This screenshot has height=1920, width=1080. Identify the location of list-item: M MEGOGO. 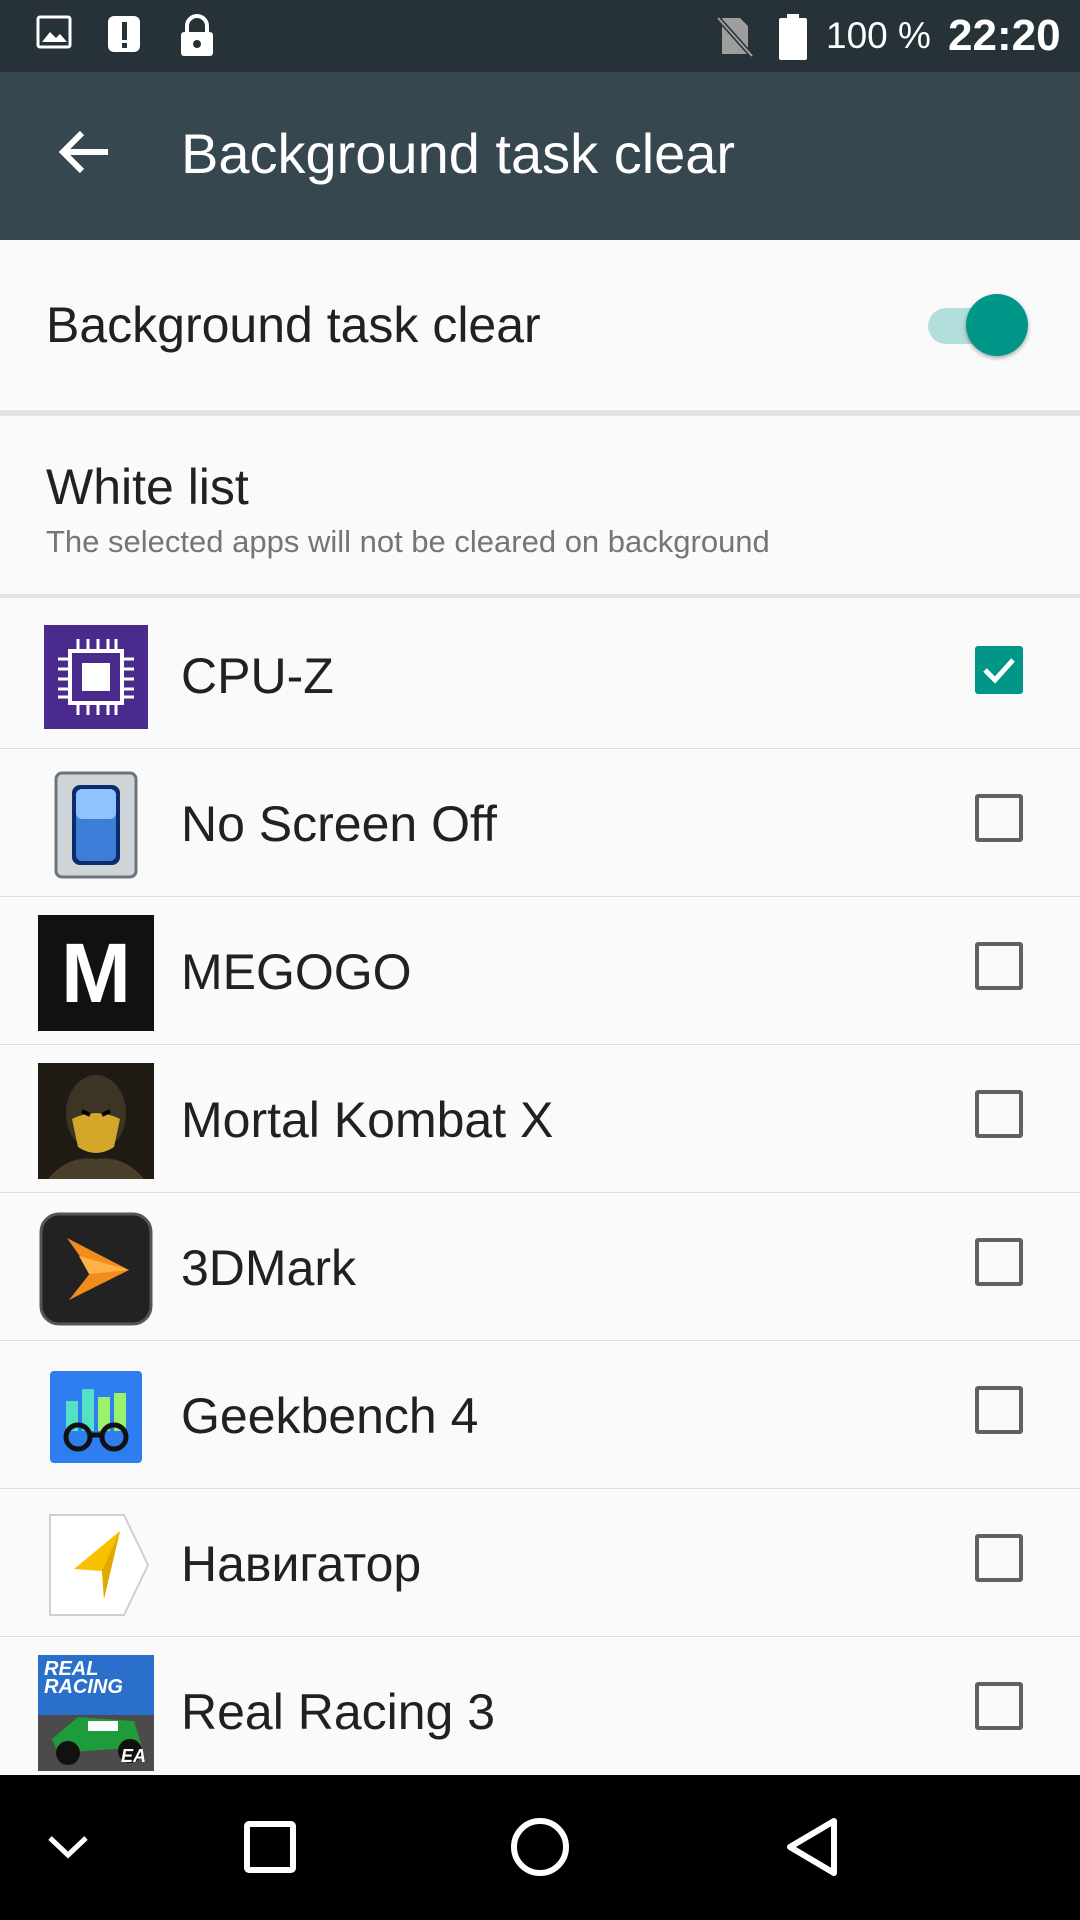
(540, 971).